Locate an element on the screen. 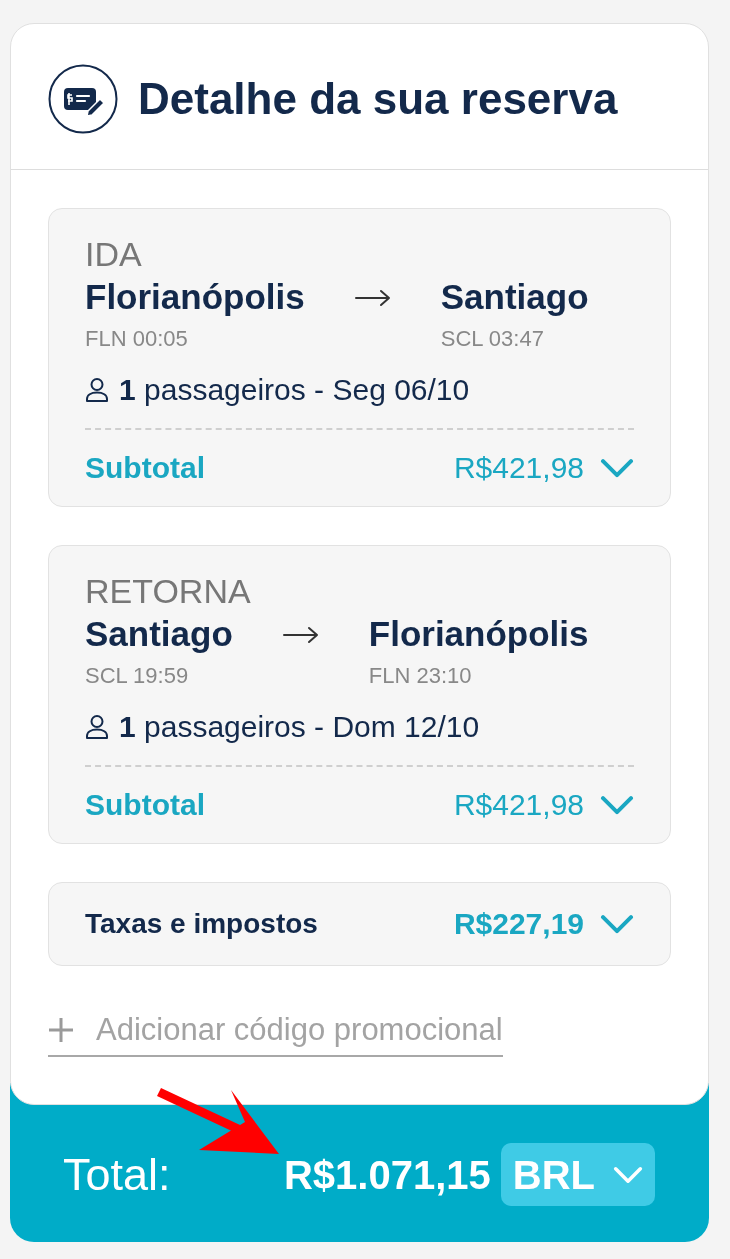  origin-city: Florianópolis is located at coordinates (195, 297).